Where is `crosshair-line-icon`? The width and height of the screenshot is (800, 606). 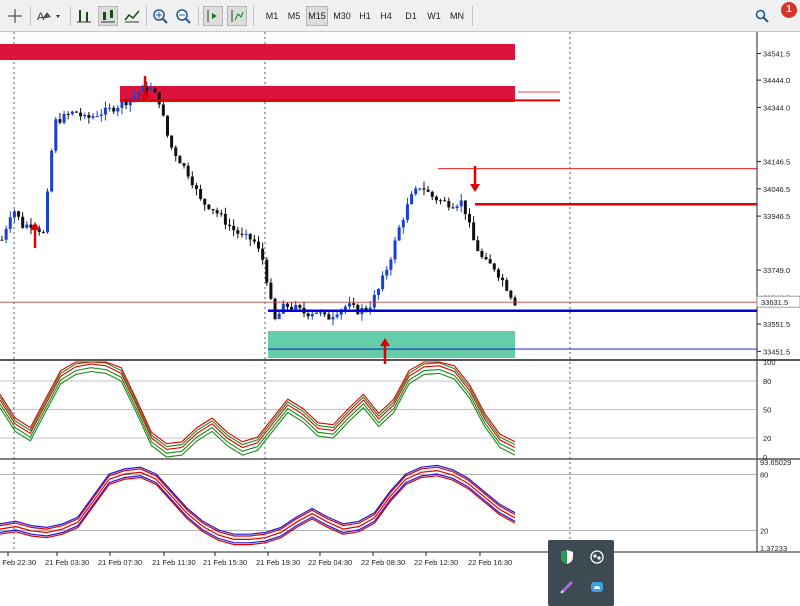 crosshair-line-icon is located at coordinates (15, 16).